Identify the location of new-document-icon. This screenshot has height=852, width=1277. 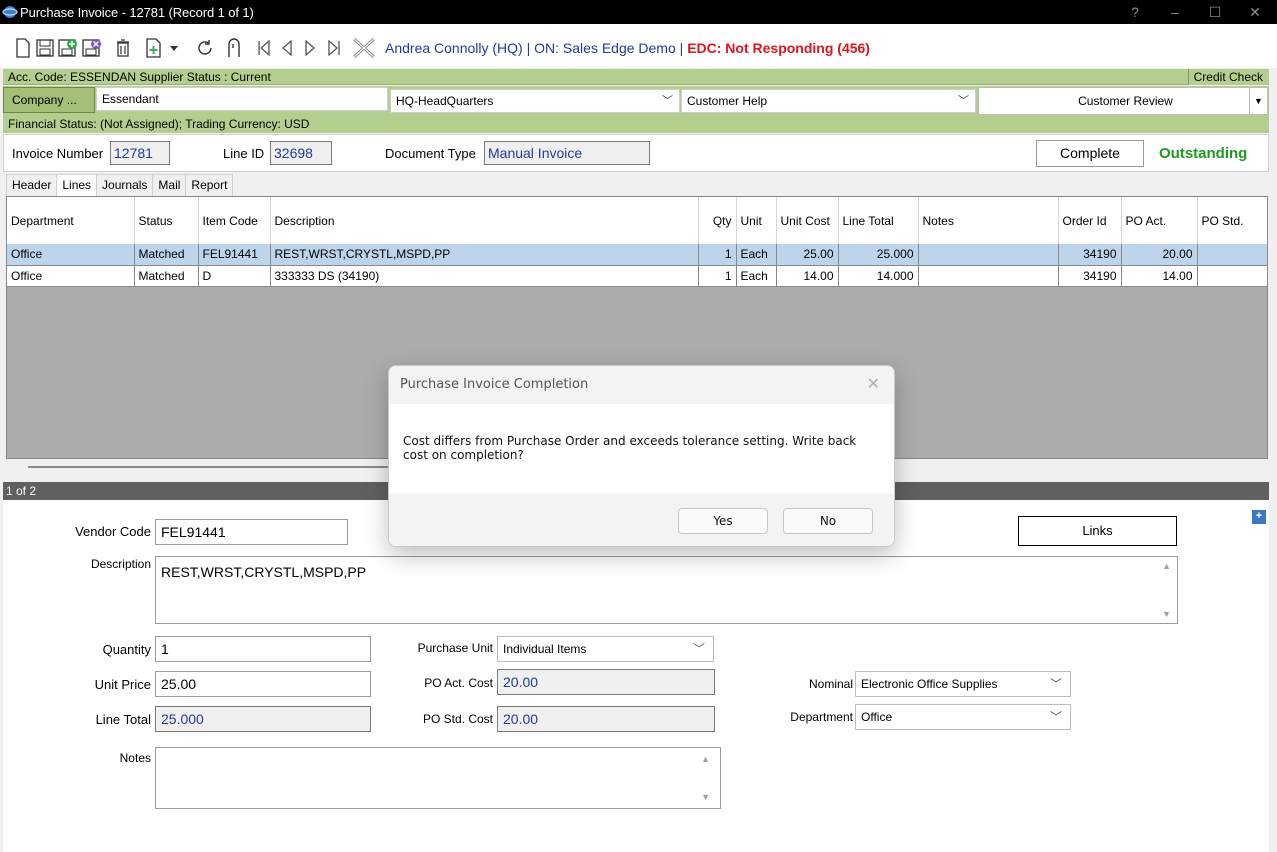
(23, 48).